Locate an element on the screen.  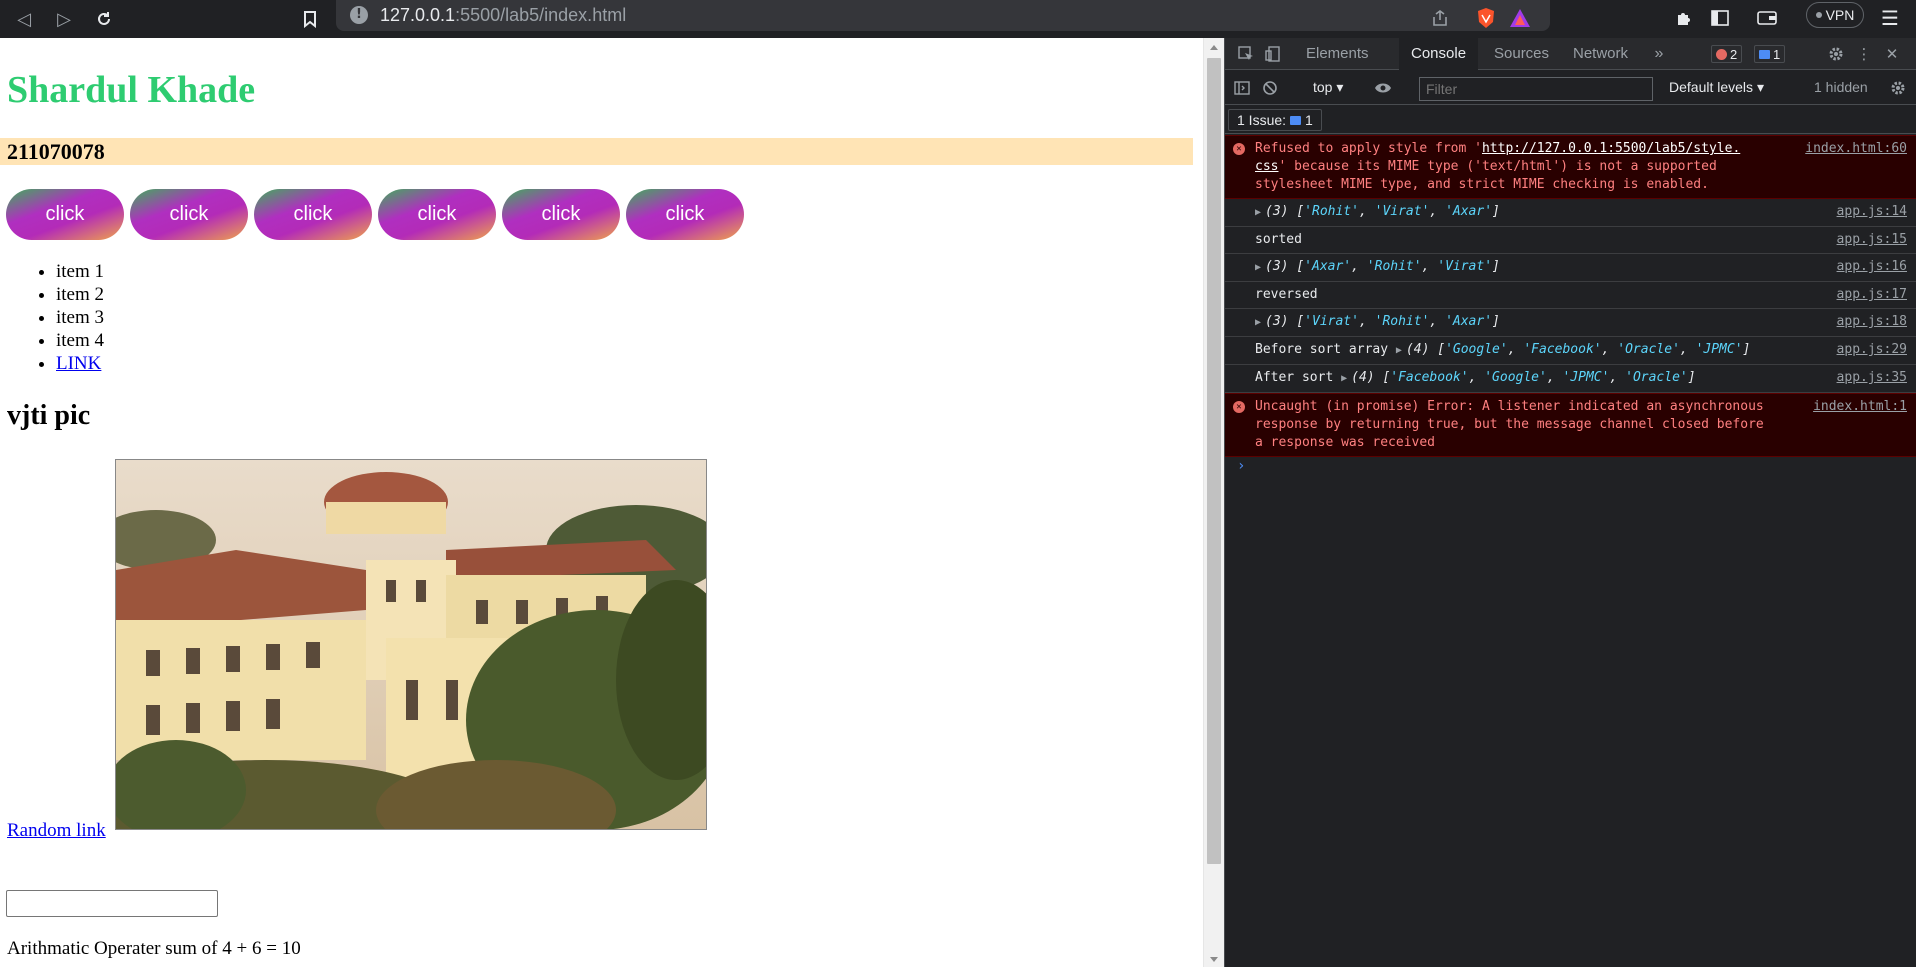
console-log-row: reversed app.js:17 is located at coordinates (1570, 295).